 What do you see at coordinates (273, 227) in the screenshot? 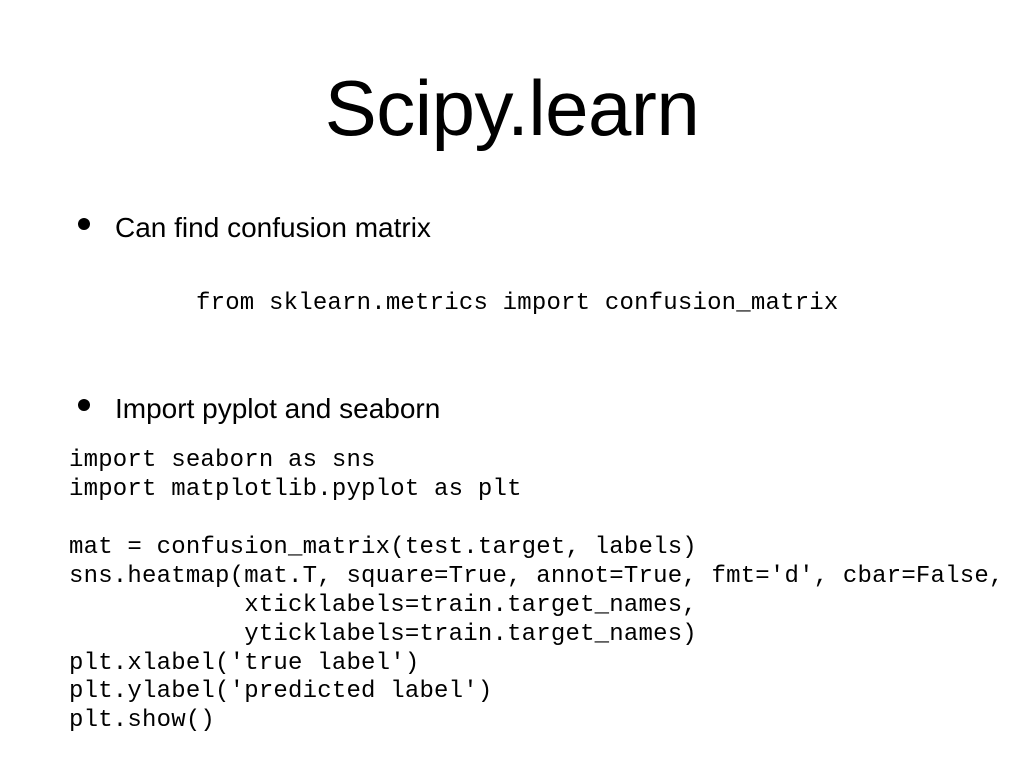
I see `bullet-text: Can find confusion matrix` at bounding box center [273, 227].